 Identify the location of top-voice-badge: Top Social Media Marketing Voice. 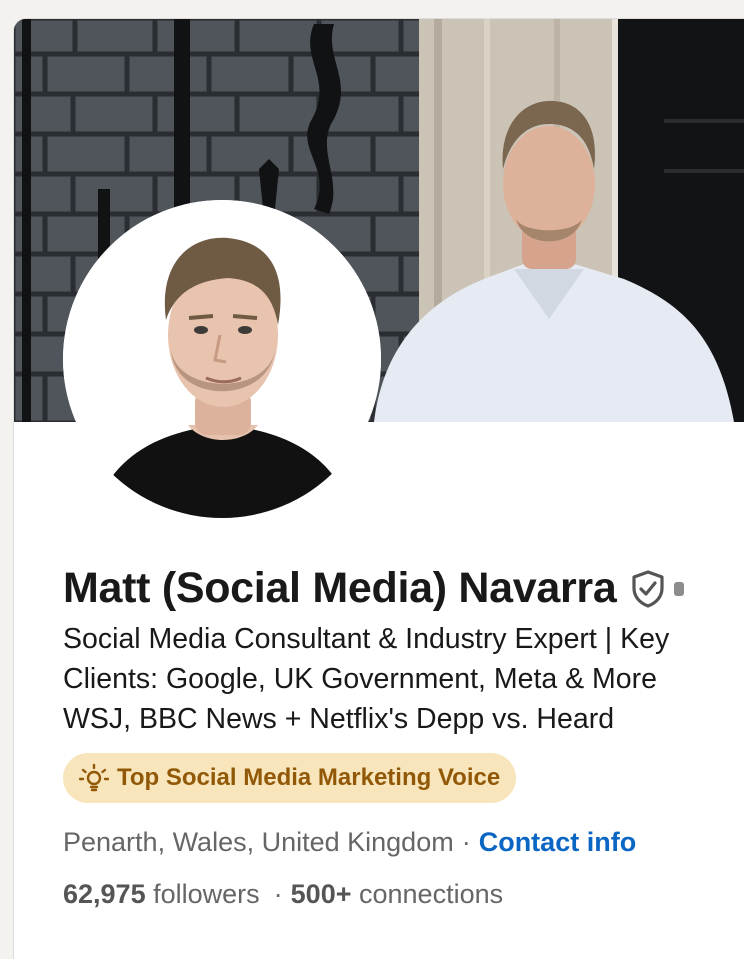
(290, 778).